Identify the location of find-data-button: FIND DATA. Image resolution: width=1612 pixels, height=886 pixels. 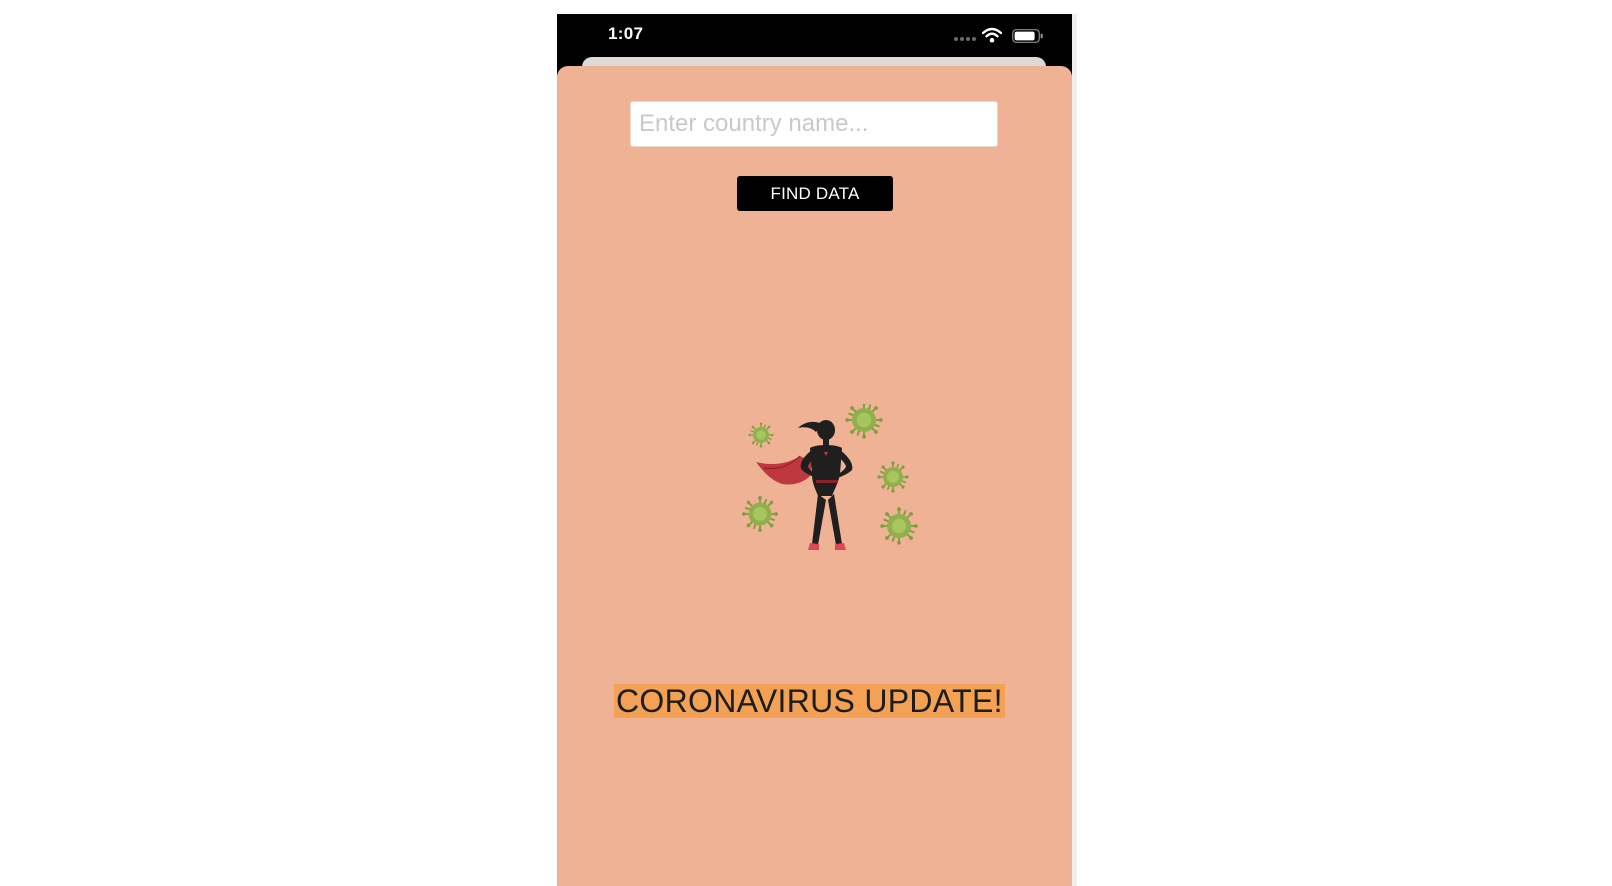
(815, 193).